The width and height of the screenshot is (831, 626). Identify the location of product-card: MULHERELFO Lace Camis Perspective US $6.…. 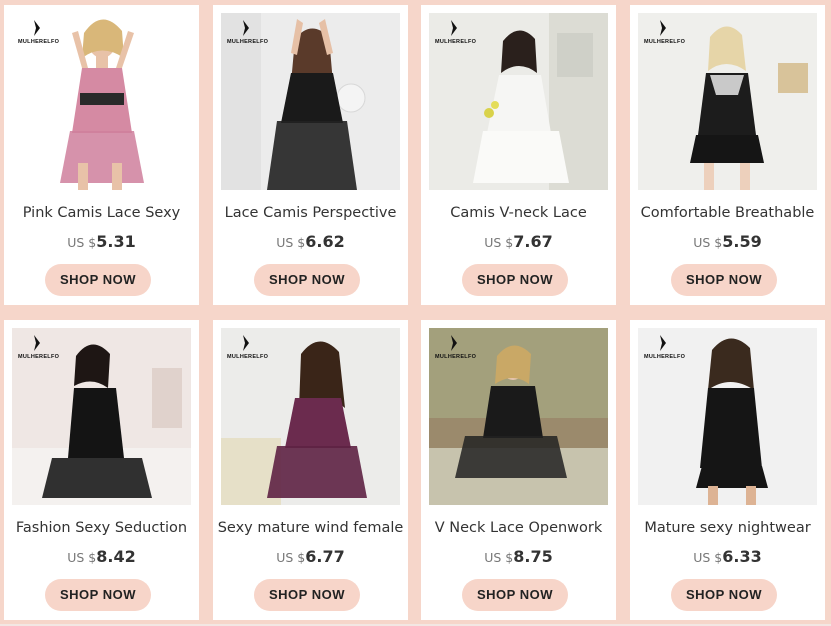
(310, 155).